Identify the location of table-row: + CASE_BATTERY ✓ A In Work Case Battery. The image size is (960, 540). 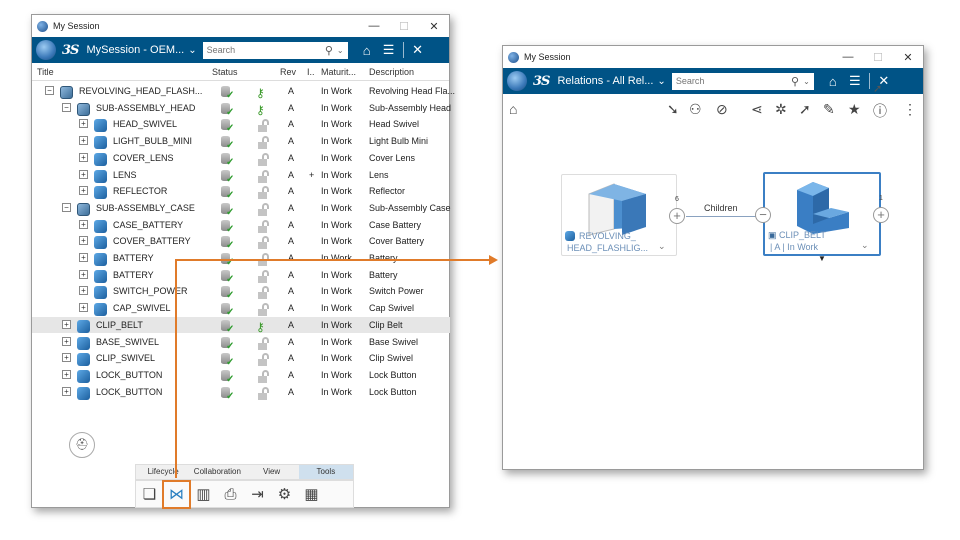
(241, 226).